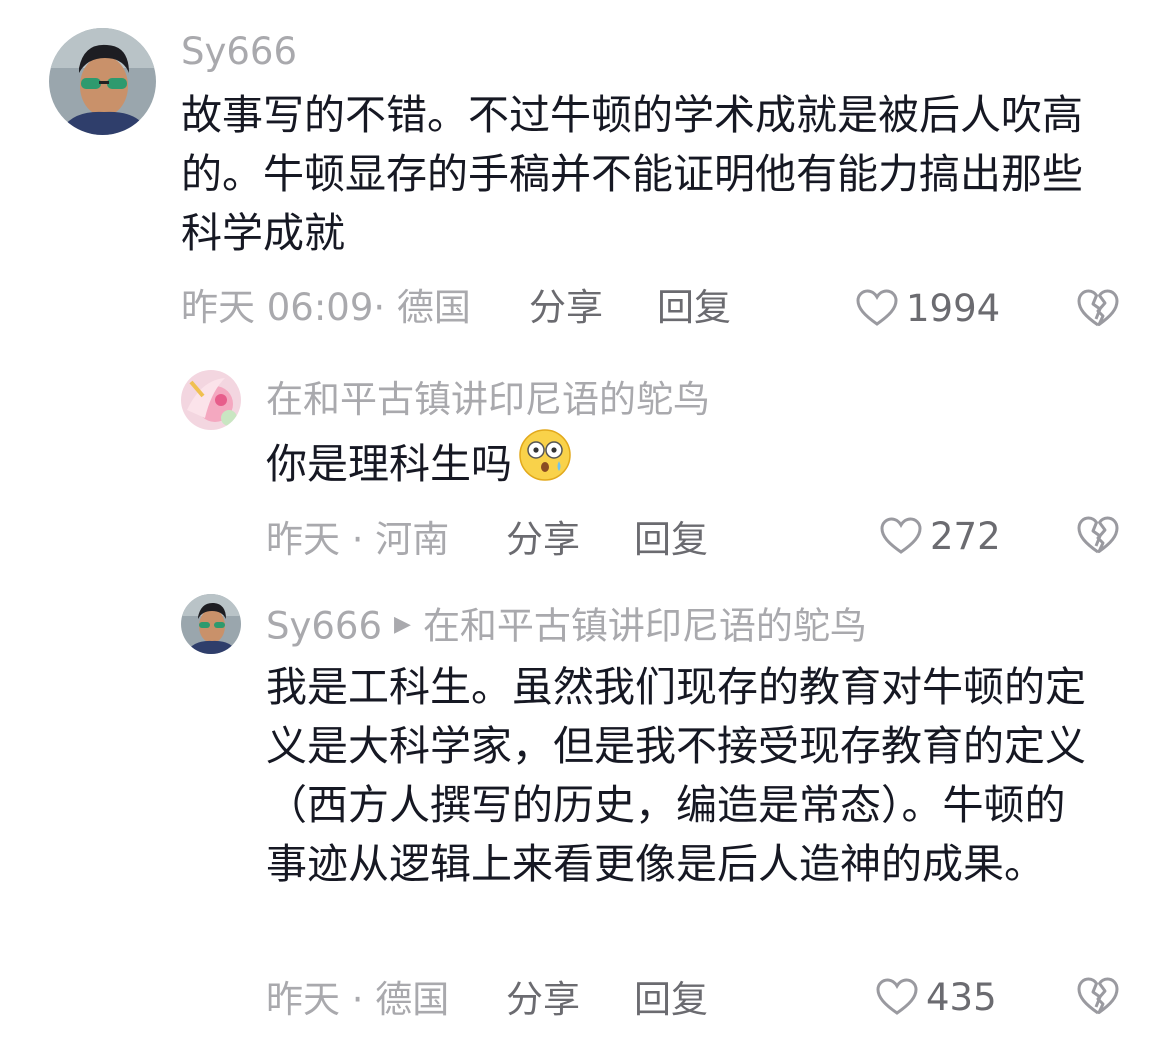 The height and width of the screenshot is (1051, 1170). What do you see at coordinates (965, 536) in the screenshot?
I see `like-count: 272` at bounding box center [965, 536].